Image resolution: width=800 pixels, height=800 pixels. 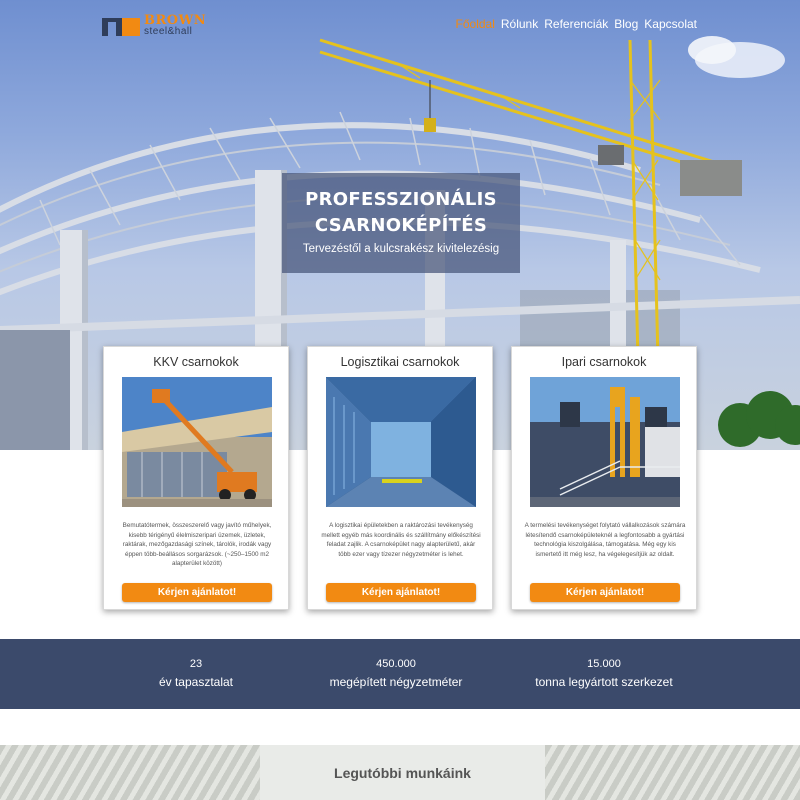 I want to click on card-title: KKV csarnokok, so click(x=196, y=362).